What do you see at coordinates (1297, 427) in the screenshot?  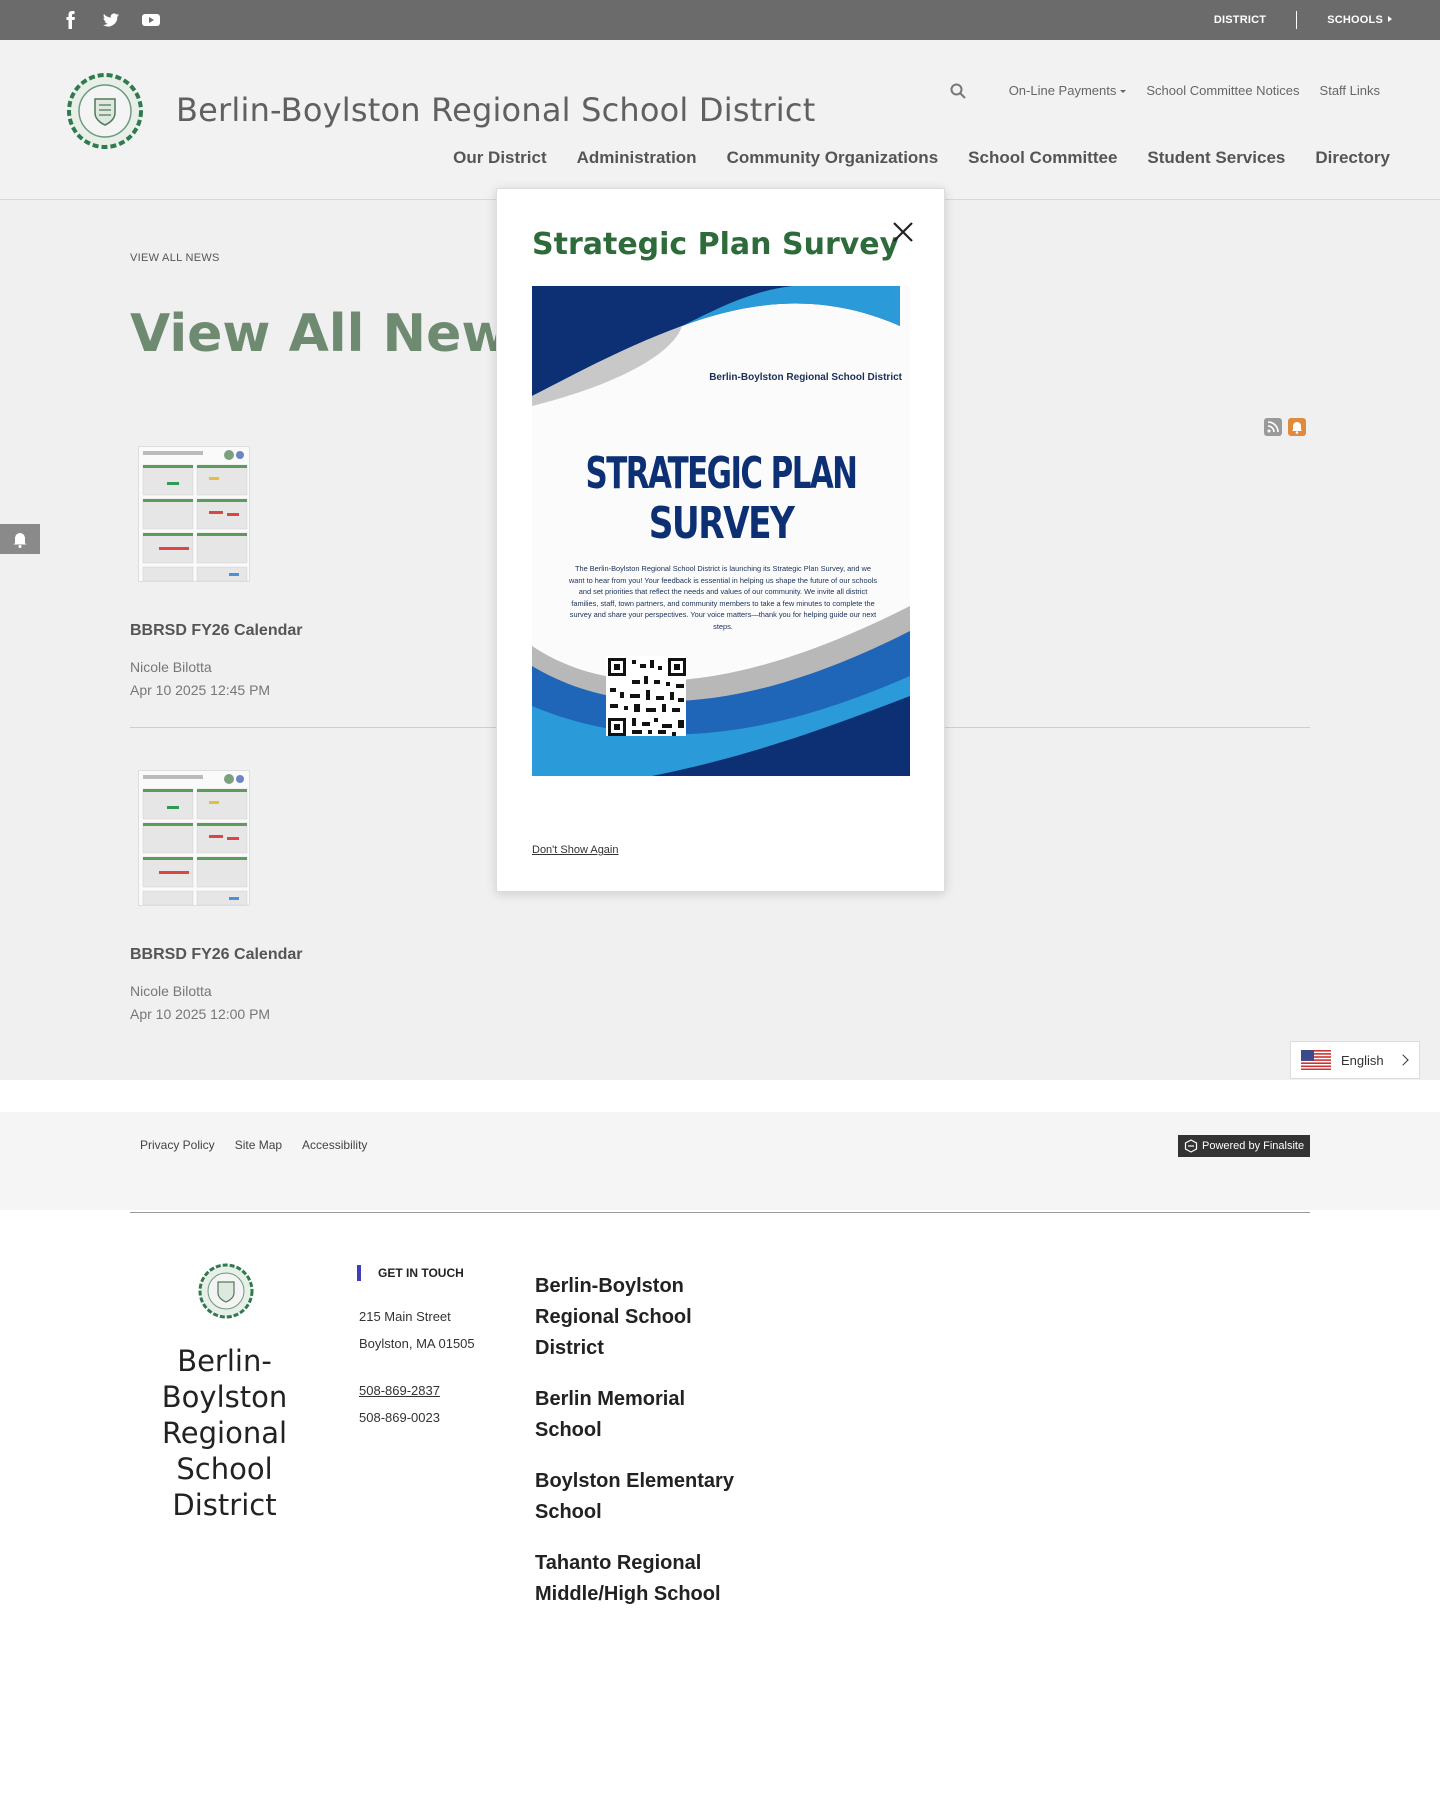 I see `notification-bell-icon` at bounding box center [1297, 427].